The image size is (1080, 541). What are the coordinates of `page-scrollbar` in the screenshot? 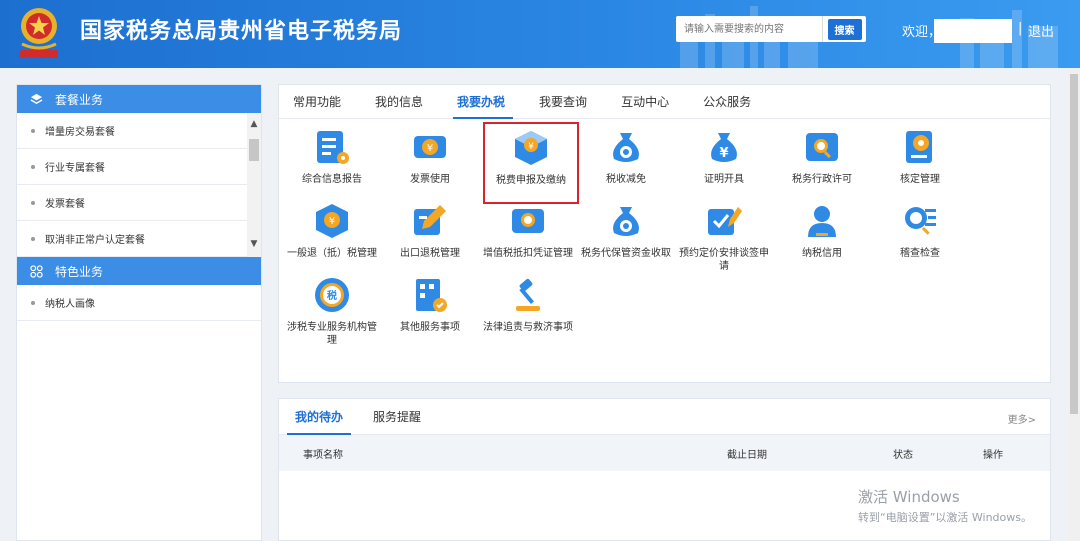 It's located at (1074, 304).